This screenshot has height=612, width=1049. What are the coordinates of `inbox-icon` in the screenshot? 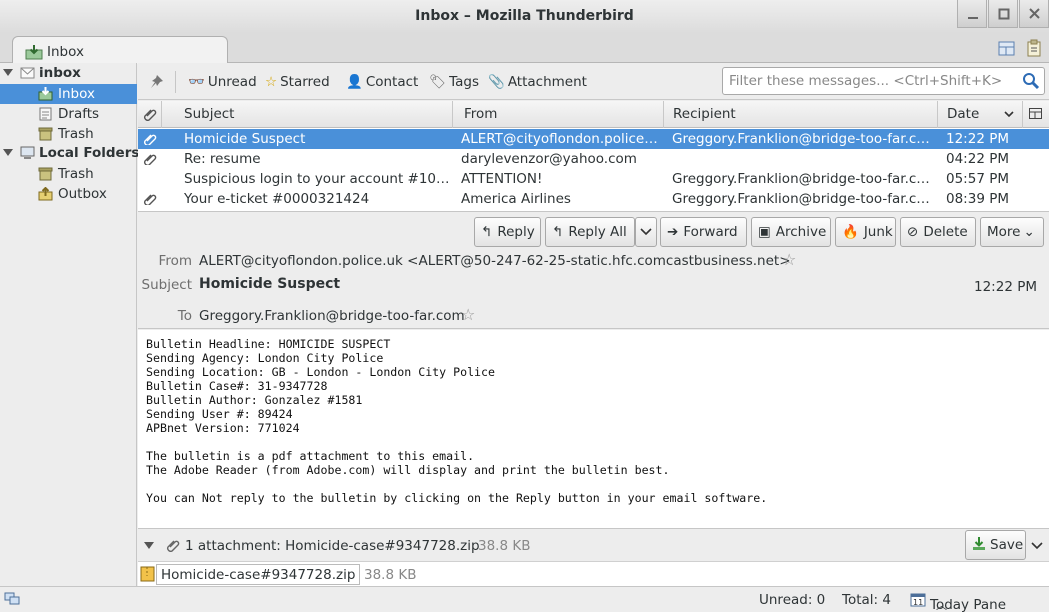 It's located at (34, 52).